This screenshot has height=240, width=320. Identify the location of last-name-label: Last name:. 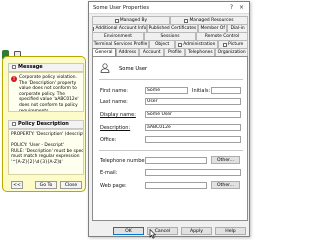
(114, 102).